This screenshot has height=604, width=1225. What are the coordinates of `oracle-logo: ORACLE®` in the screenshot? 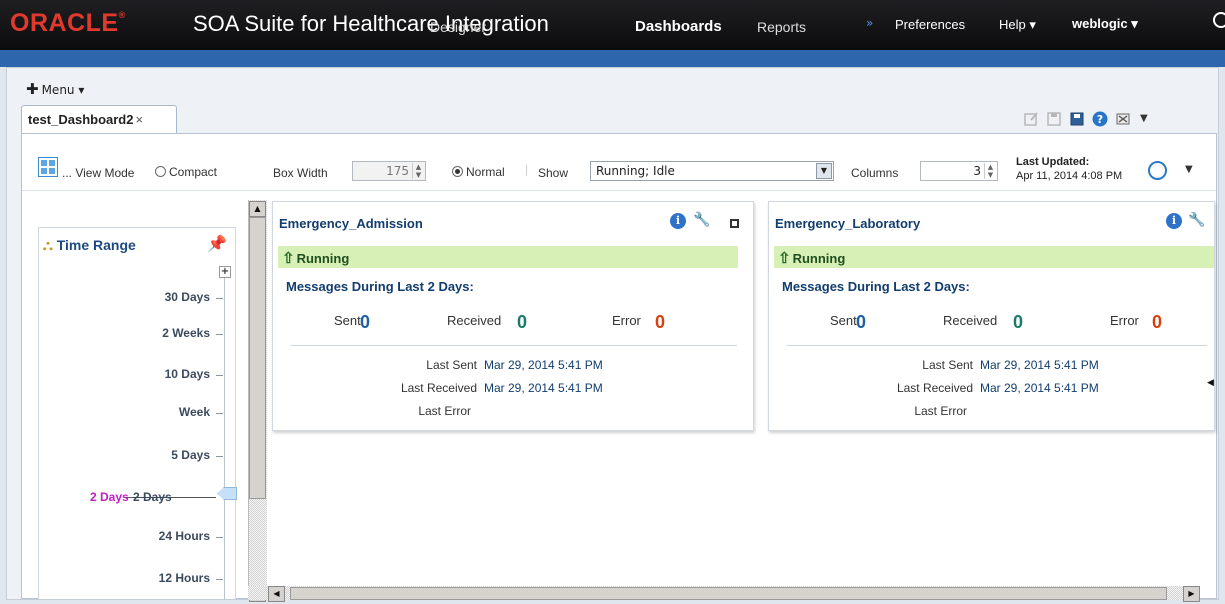 It's located at (68, 23).